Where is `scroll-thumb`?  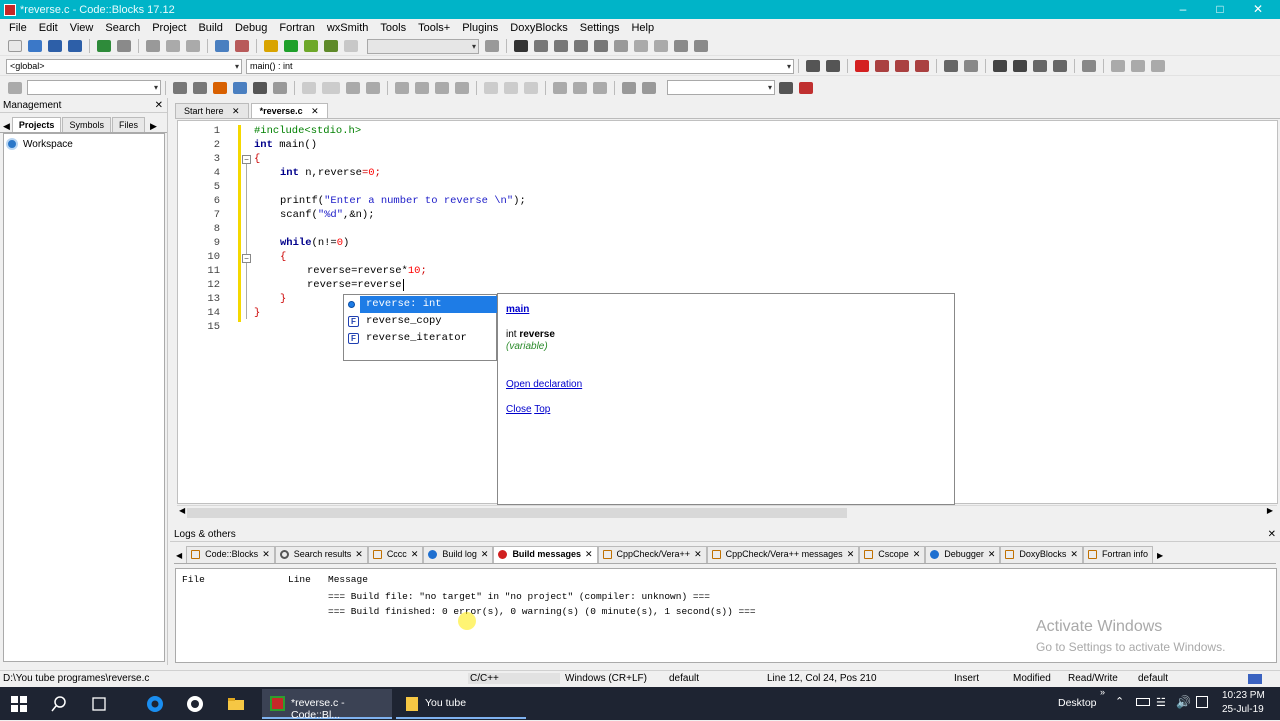
scroll-thumb is located at coordinates (517, 513).